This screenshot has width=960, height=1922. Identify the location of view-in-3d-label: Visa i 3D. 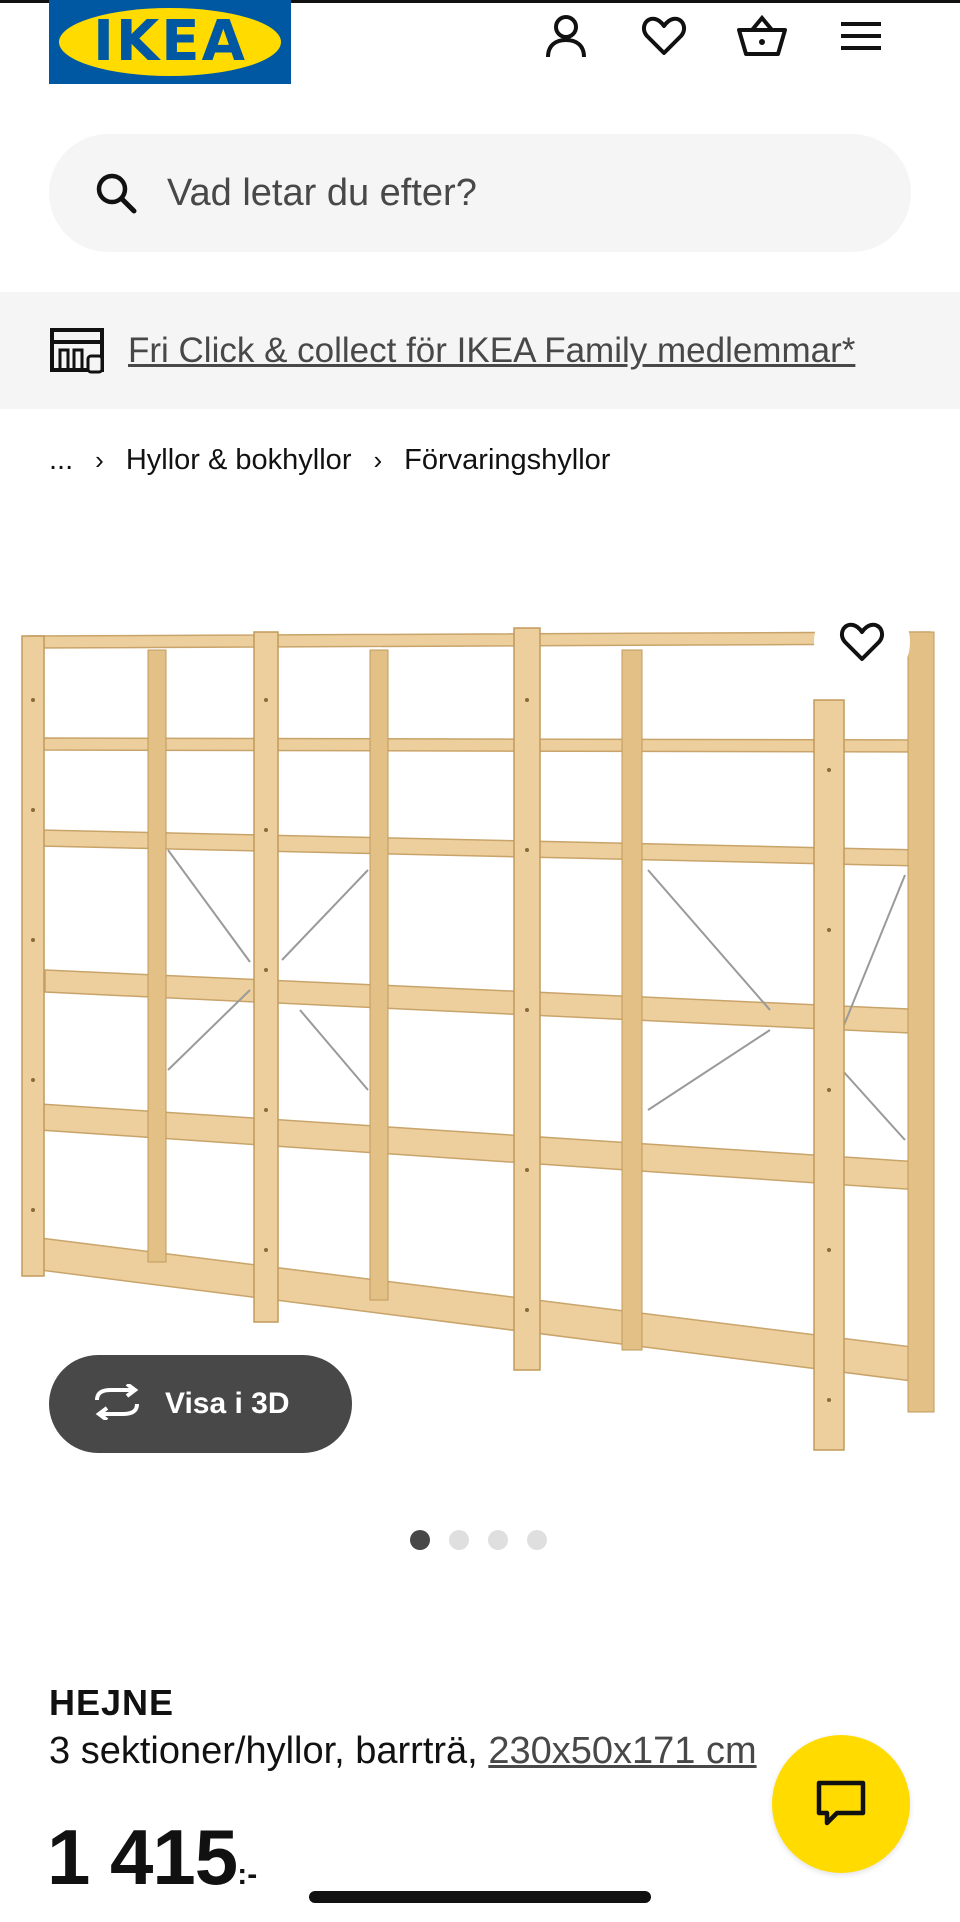
(227, 1403).